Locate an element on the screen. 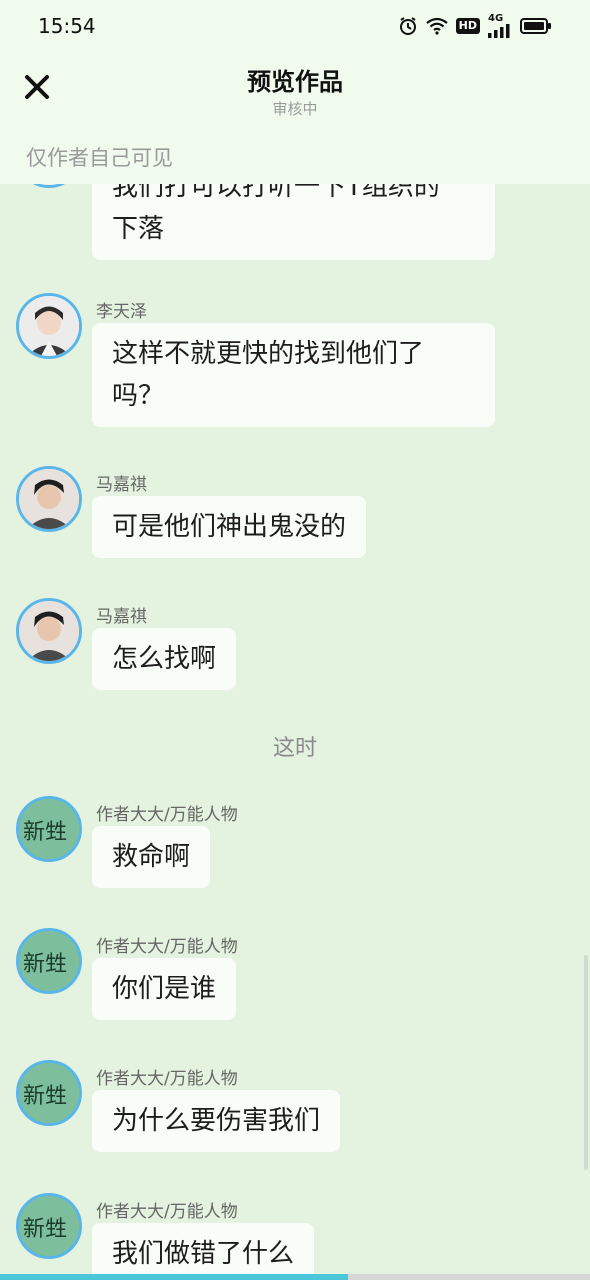 The height and width of the screenshot is (1280, 590). message-text: 为什么要伤害我们 is located at coordinates (216, 1121).